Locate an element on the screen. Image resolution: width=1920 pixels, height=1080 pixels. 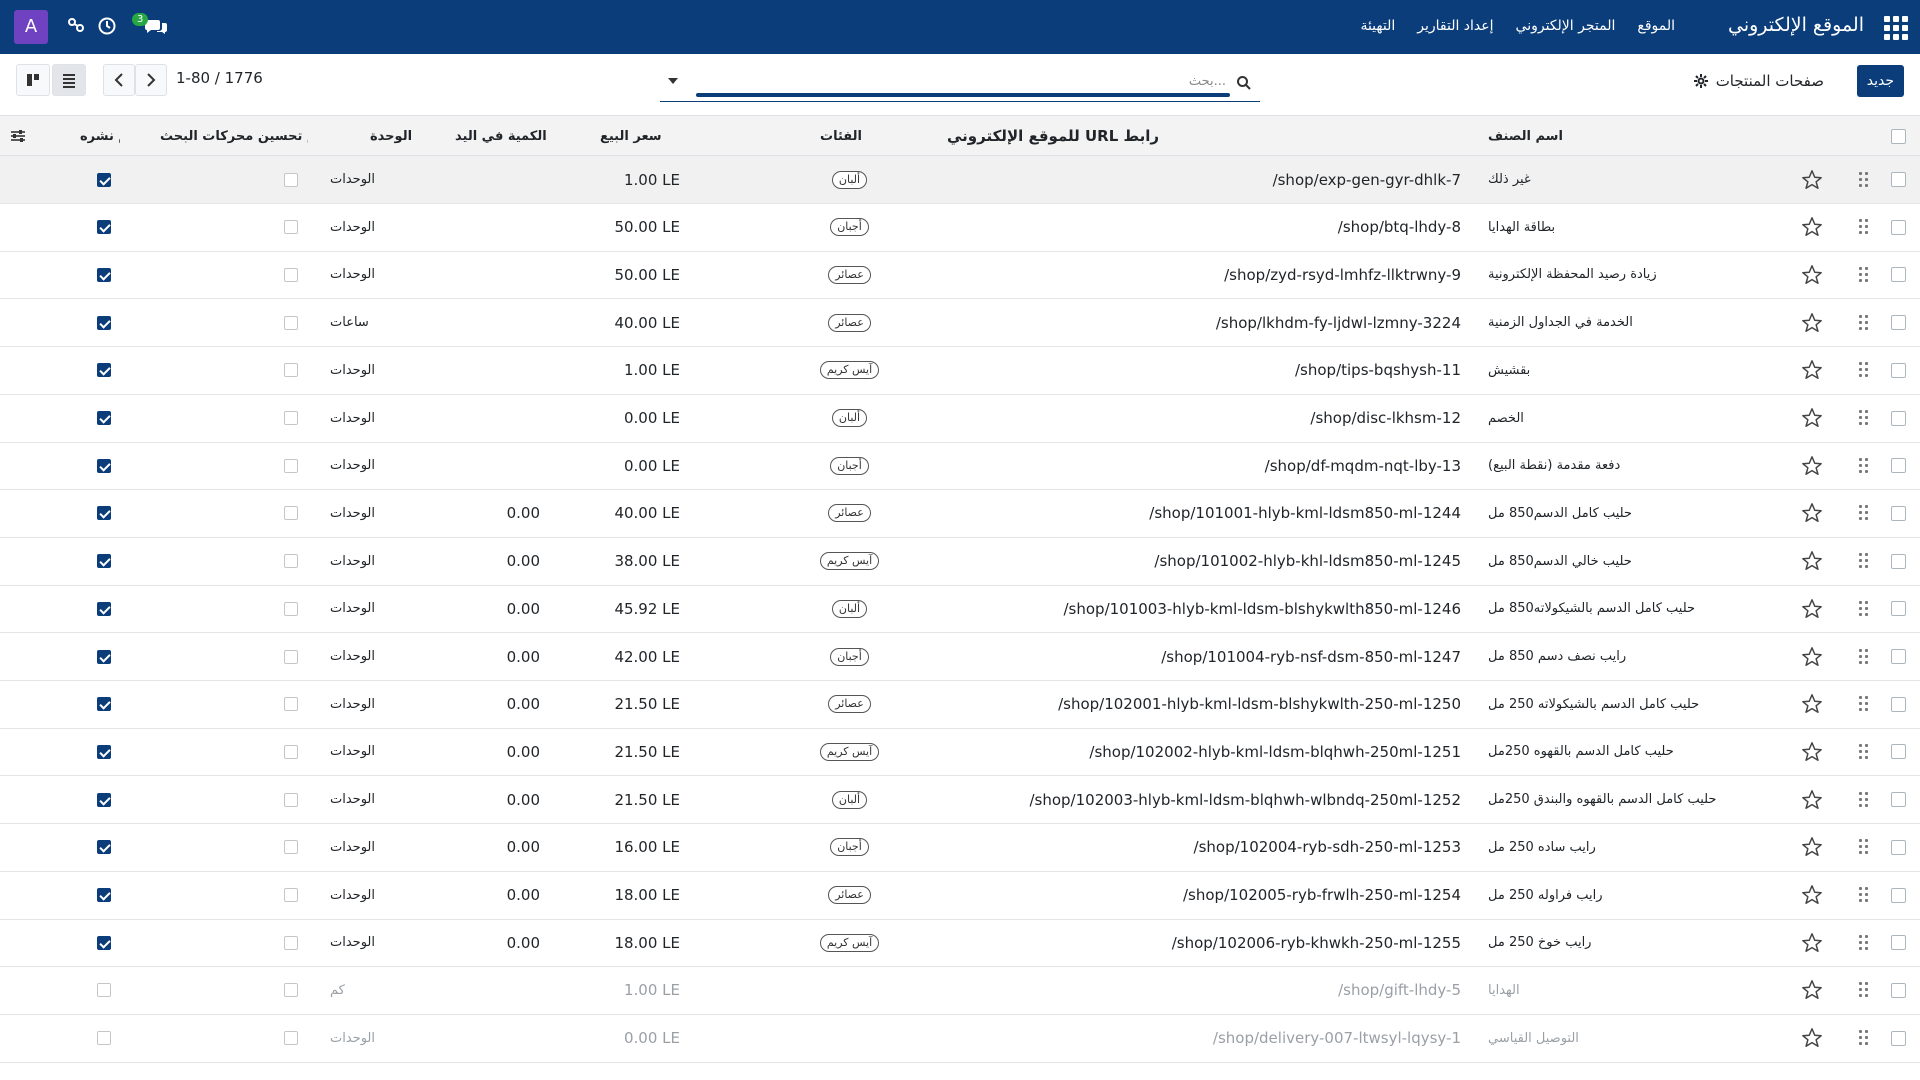
pager-next-button is located at coordinates (151, 80).